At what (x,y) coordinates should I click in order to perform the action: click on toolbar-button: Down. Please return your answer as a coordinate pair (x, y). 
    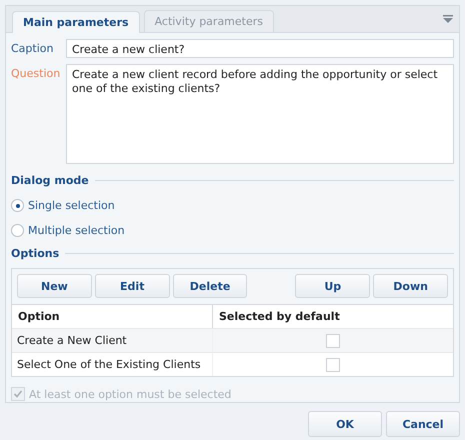
    Looking at the image, I should click on (410, 286).